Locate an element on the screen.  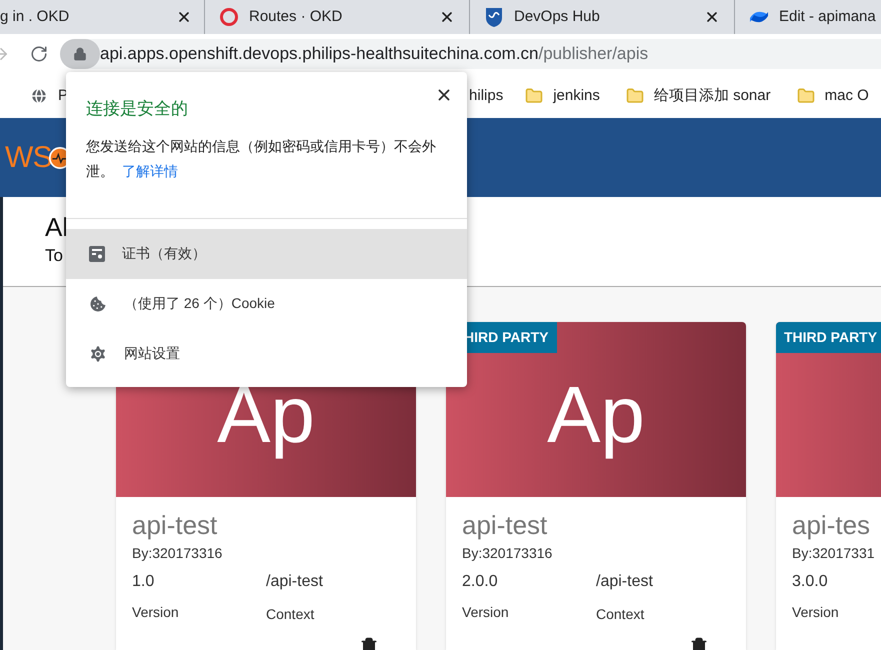
menu-item-label: （使用了 26 个）Cookie is located at coordinates (199, 303).